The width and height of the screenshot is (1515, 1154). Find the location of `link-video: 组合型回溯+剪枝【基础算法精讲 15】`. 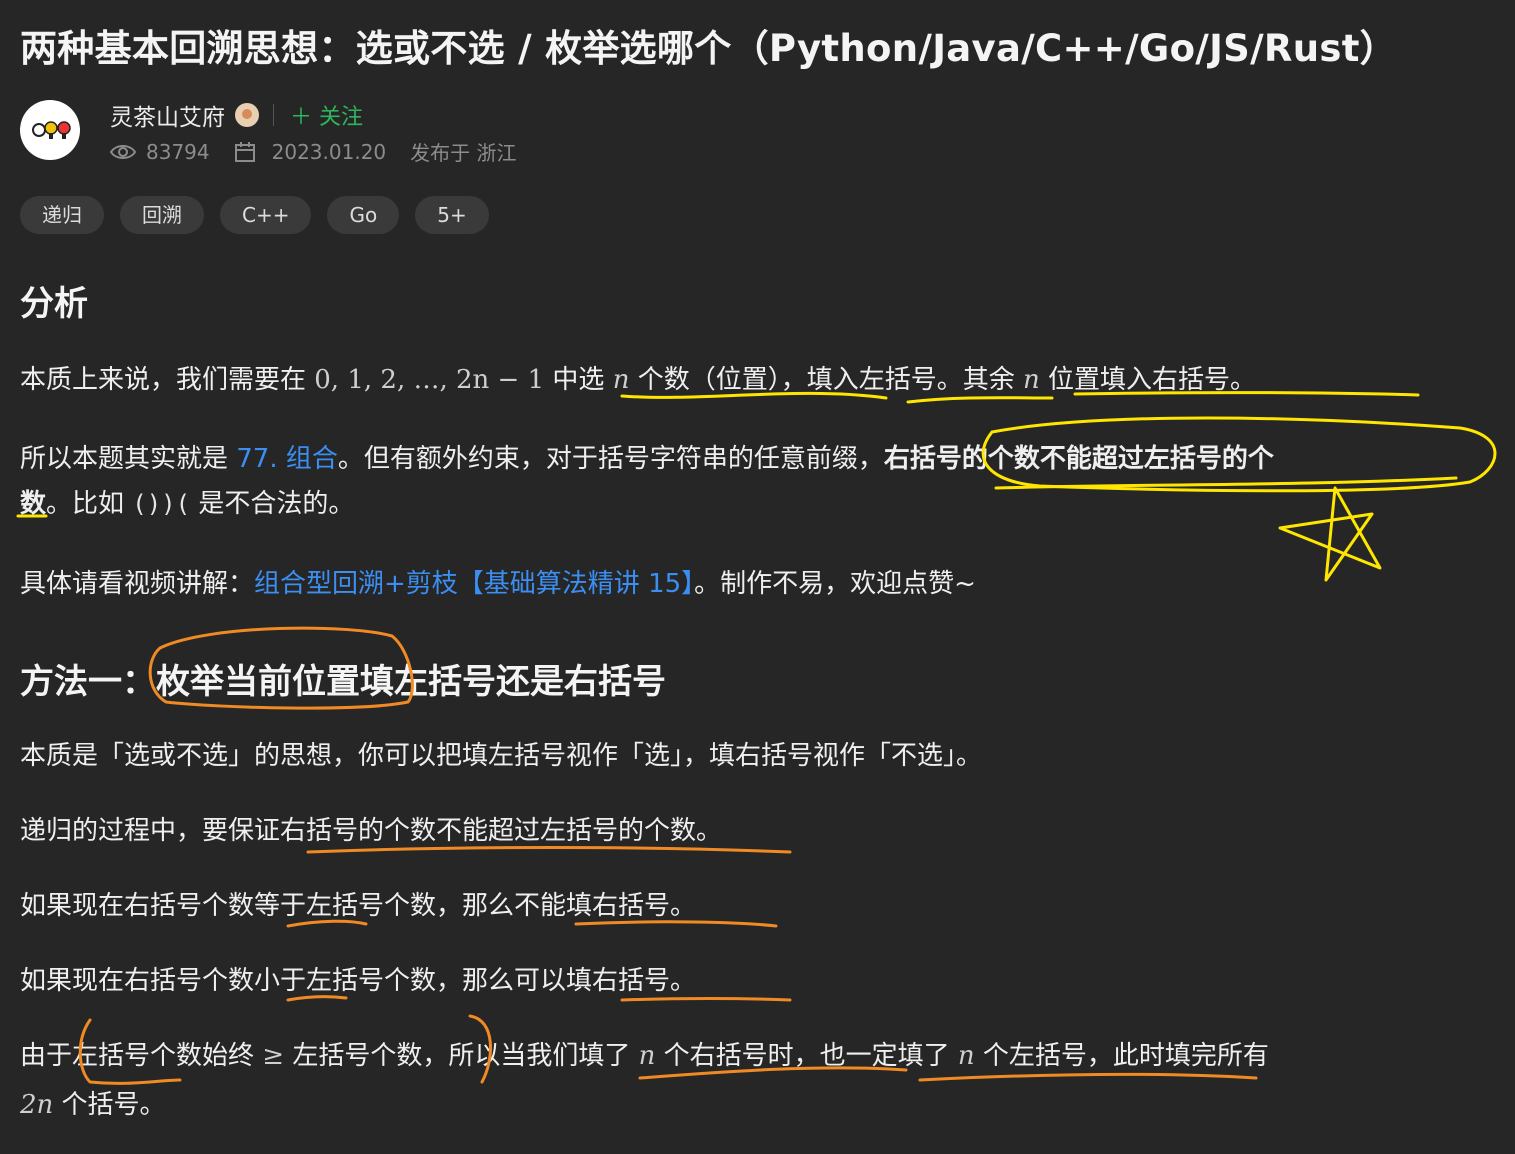

link-video: 组合型回溯+剪枝【基础算法精讲 15】 is located at coordinates (474, 584).